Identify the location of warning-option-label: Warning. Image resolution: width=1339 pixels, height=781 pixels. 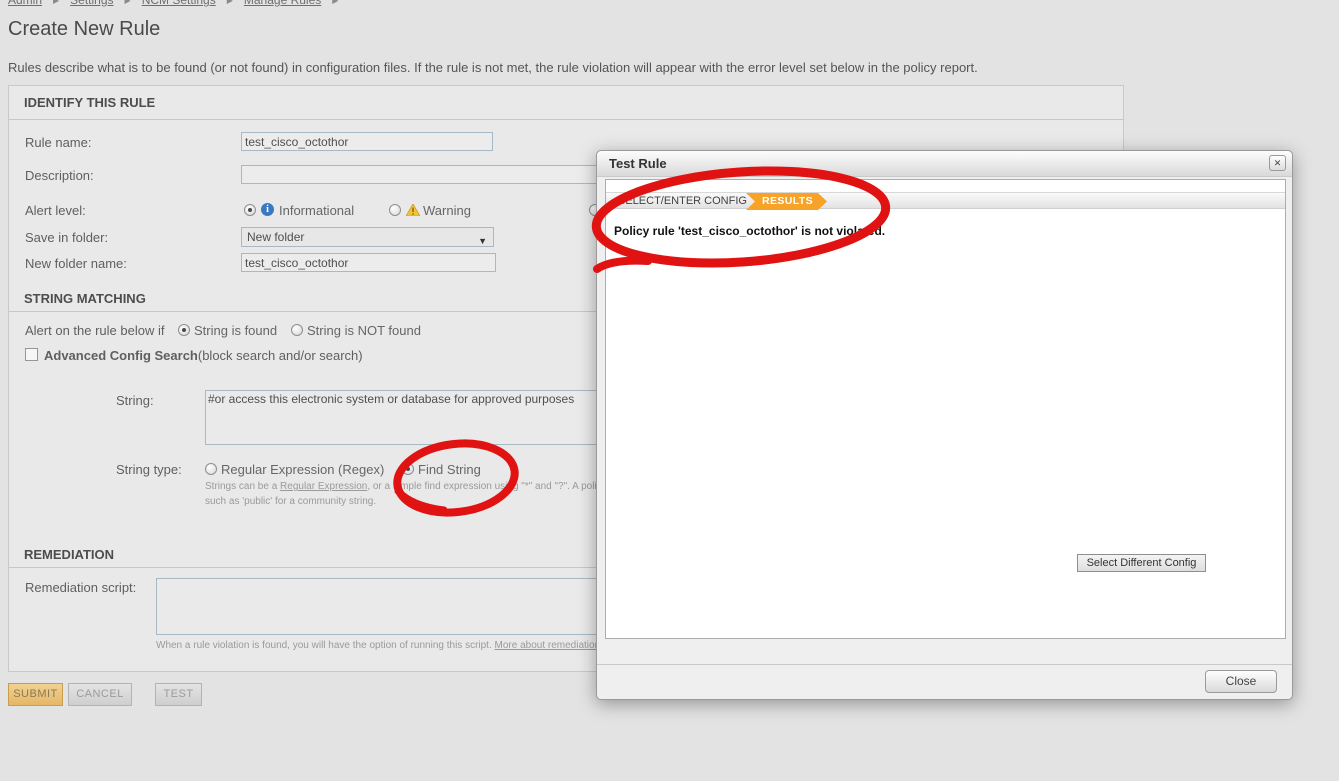
(447, 210).